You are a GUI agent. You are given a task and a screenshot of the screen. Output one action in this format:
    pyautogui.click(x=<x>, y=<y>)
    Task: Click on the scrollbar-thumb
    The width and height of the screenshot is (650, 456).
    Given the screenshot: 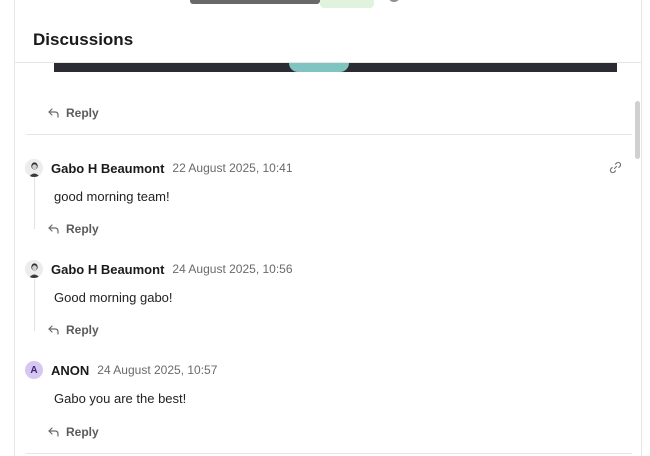 What is the action you would take?
    pyautogui.click(x=637, y=130)
    